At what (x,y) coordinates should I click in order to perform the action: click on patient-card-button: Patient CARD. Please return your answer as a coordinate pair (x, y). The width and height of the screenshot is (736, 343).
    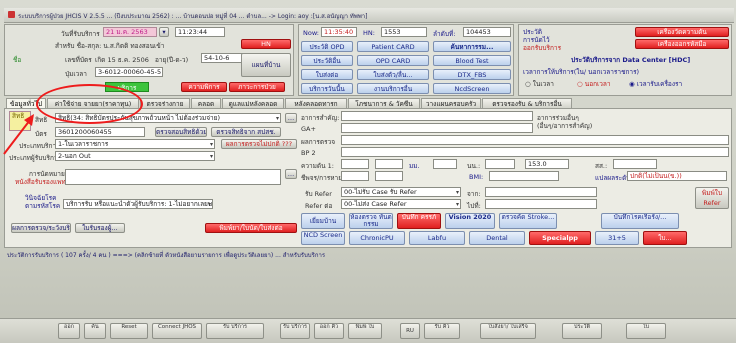
    Looking at the image, I should click on (393, 46).